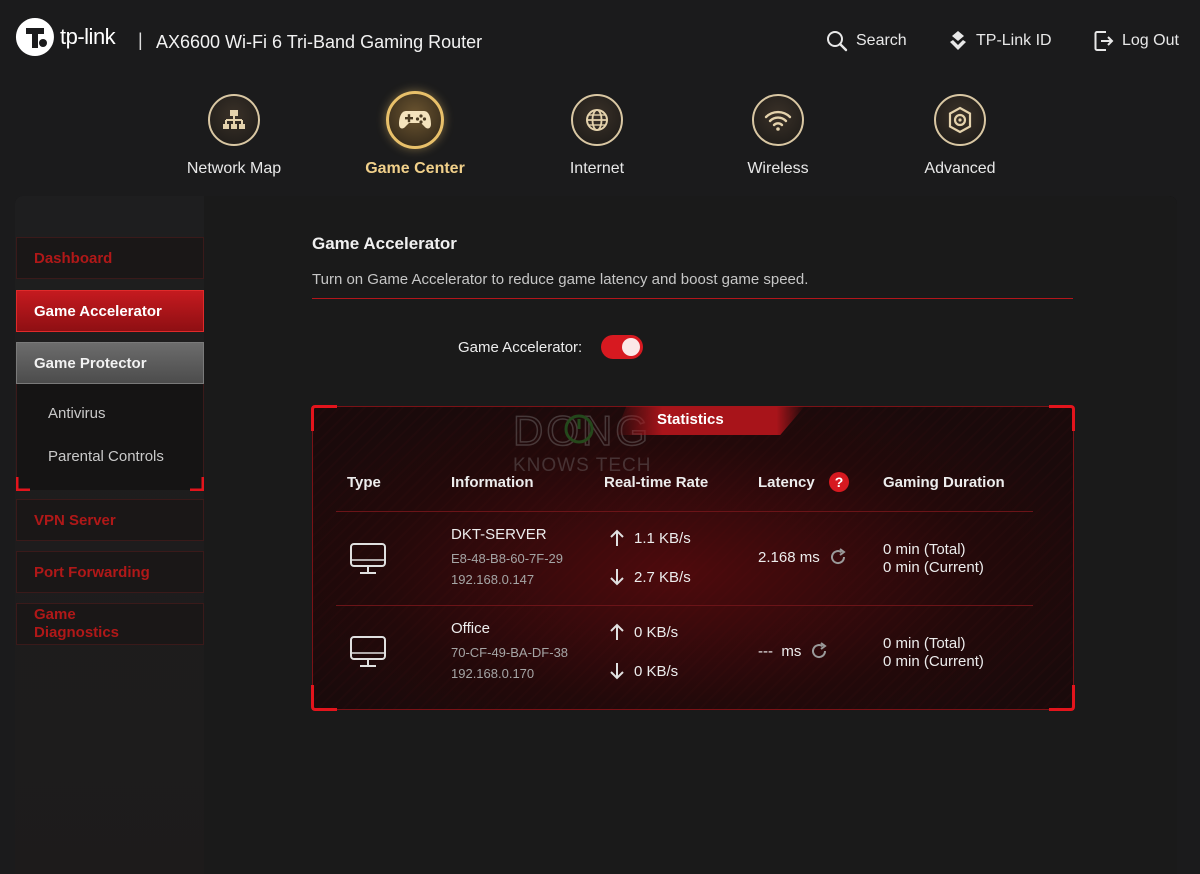  Describe the element at coordinates (881, 40) in the screenshot. I see `search-label: Search` at that location.